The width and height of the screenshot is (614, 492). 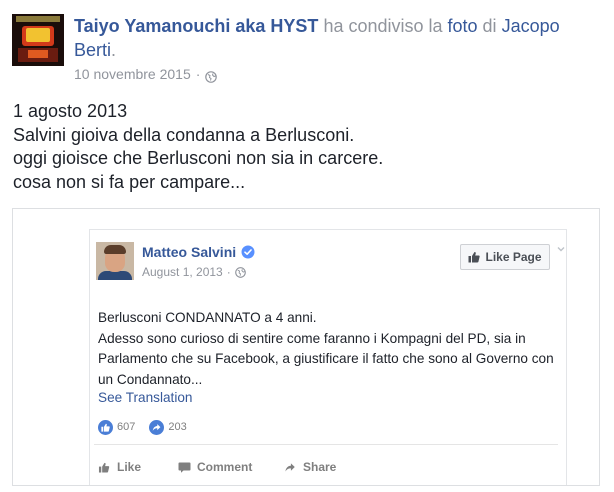 What do you see at coordinates (142, 427) in the screenshot?
I see `reaction-summary: 607 203` at bounding box center [142, 427].